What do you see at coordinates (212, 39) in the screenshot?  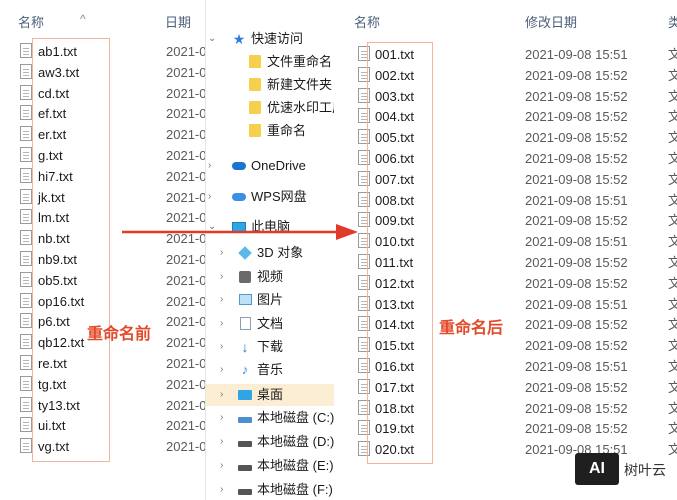 I see `chevron-down-icon: ⌄` at bounding box center [212, 39].